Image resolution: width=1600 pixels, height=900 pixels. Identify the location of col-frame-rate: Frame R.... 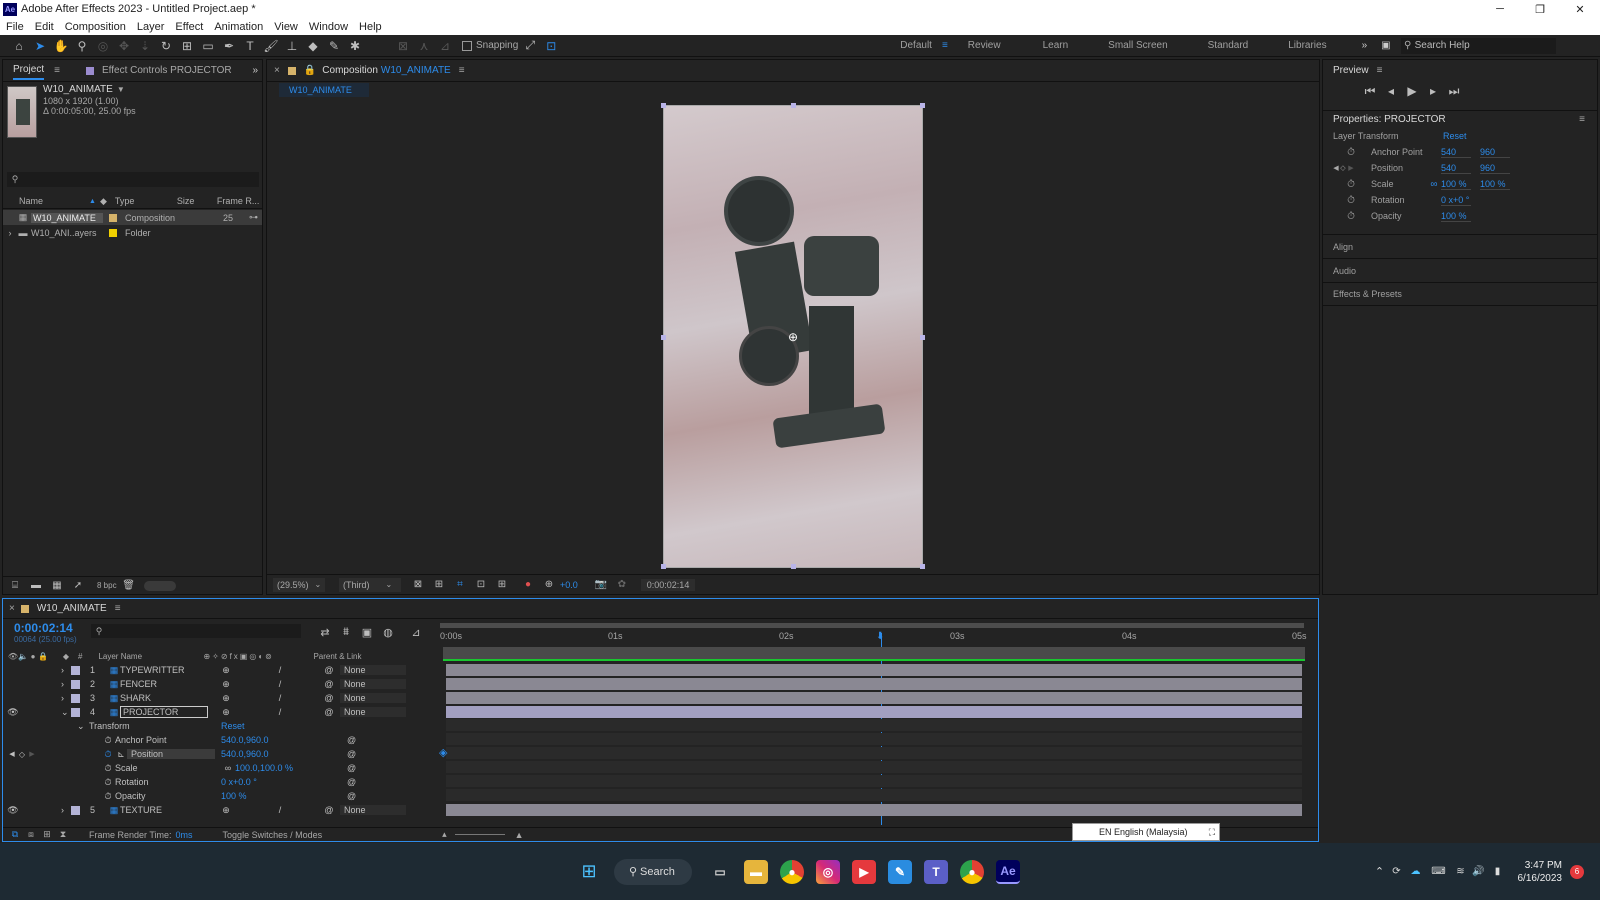
(238, 201).